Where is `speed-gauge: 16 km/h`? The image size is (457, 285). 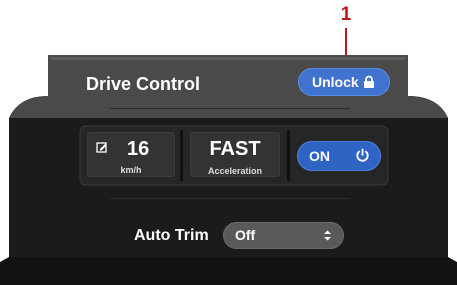 speed-gauge: 16 km/h is located at coordinates (131, 154).